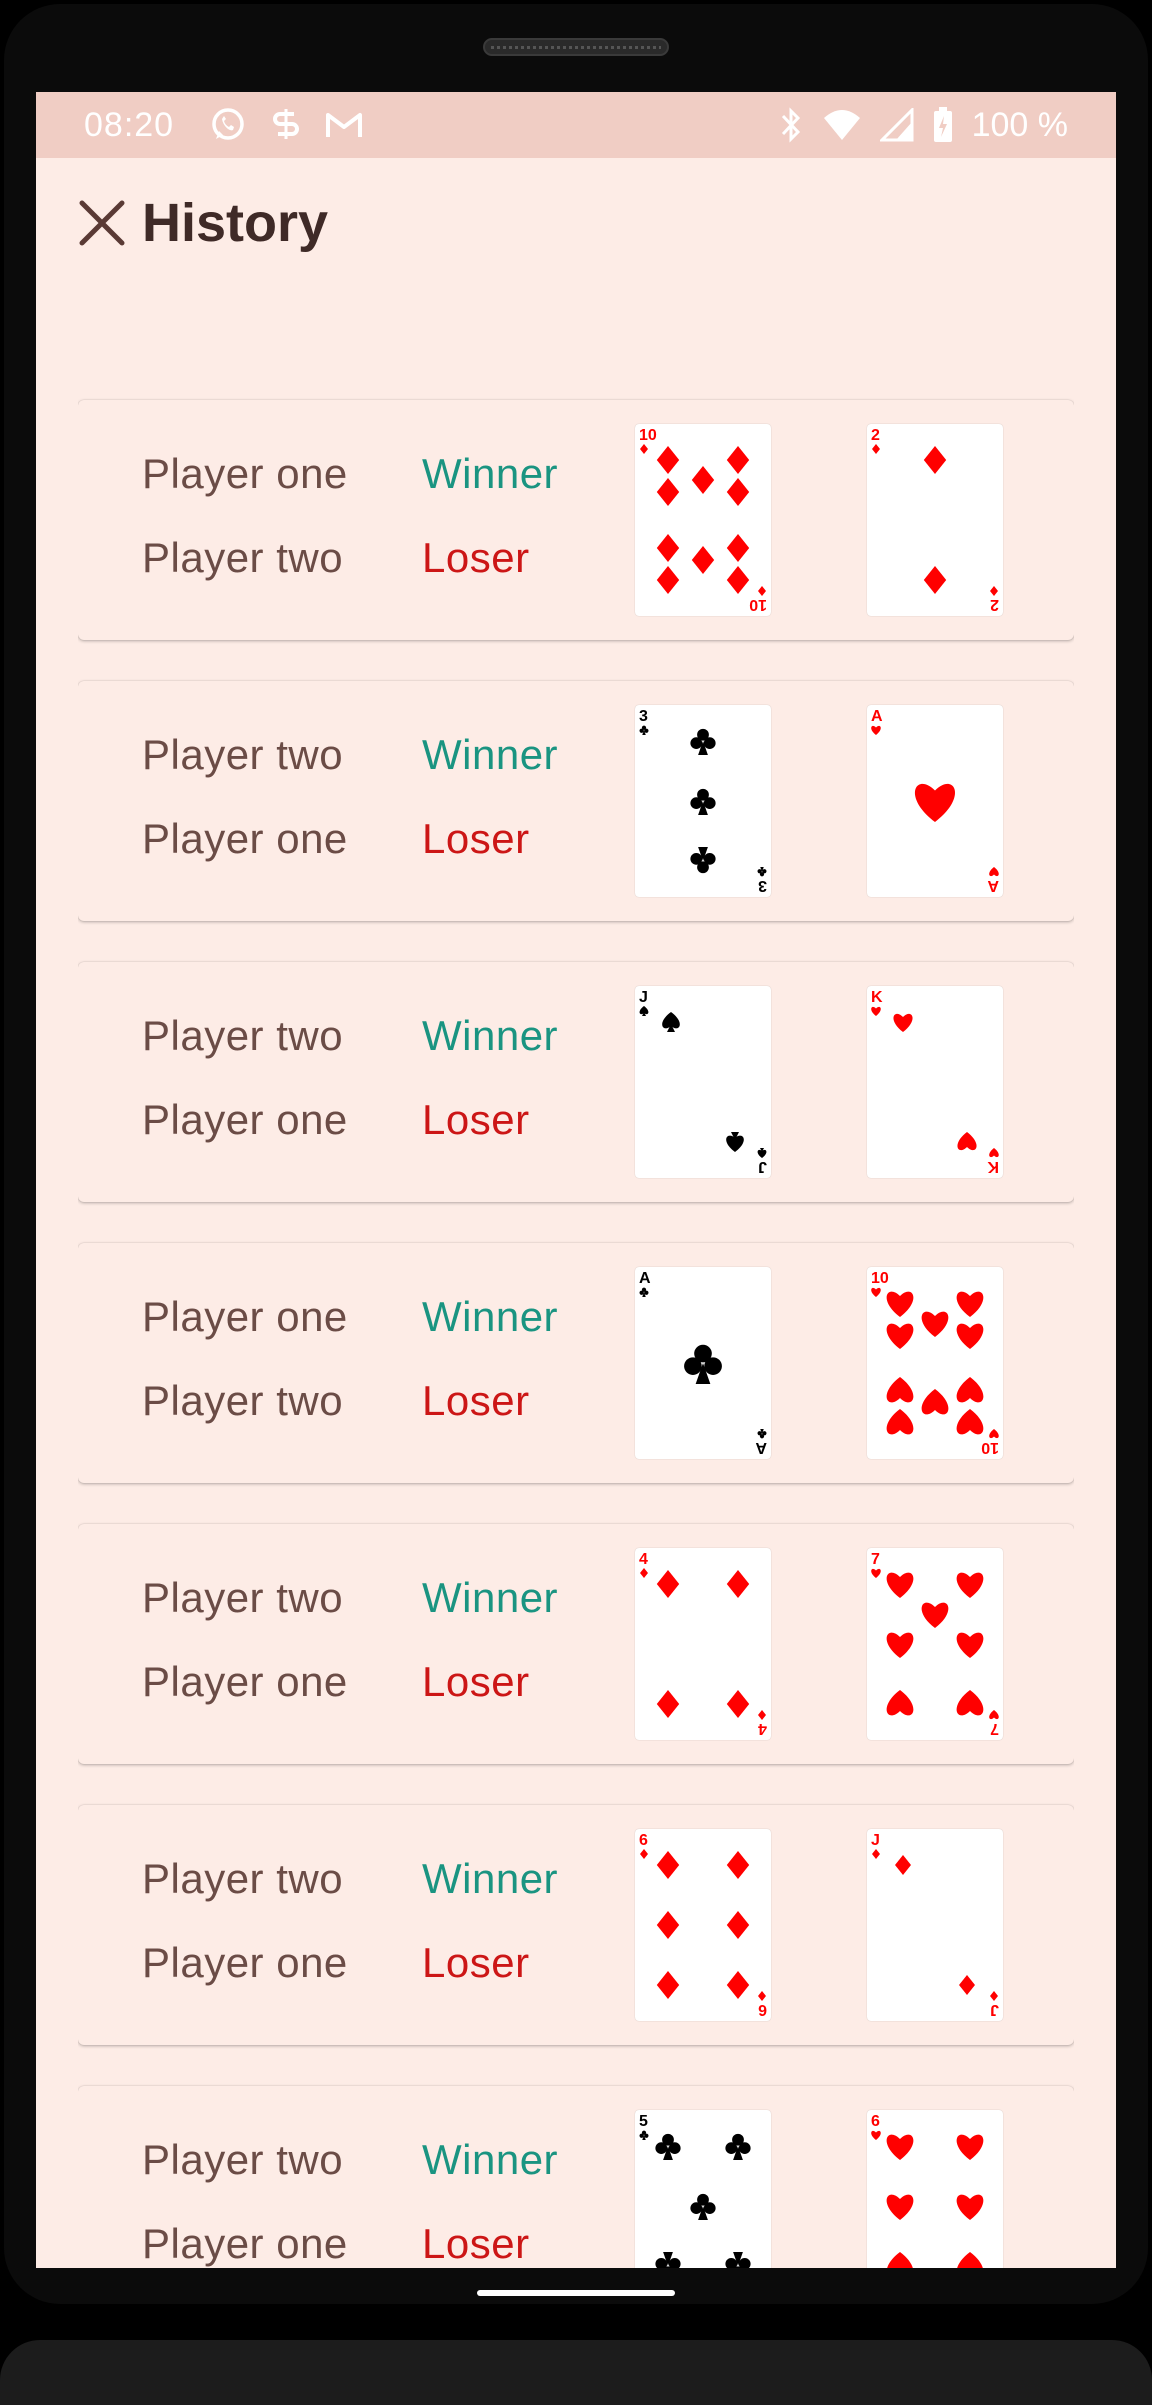  What do you see at coordinates (576, 47) in the screenshot?
I see `earpiece-speaker` at bounding box center [576, 47].